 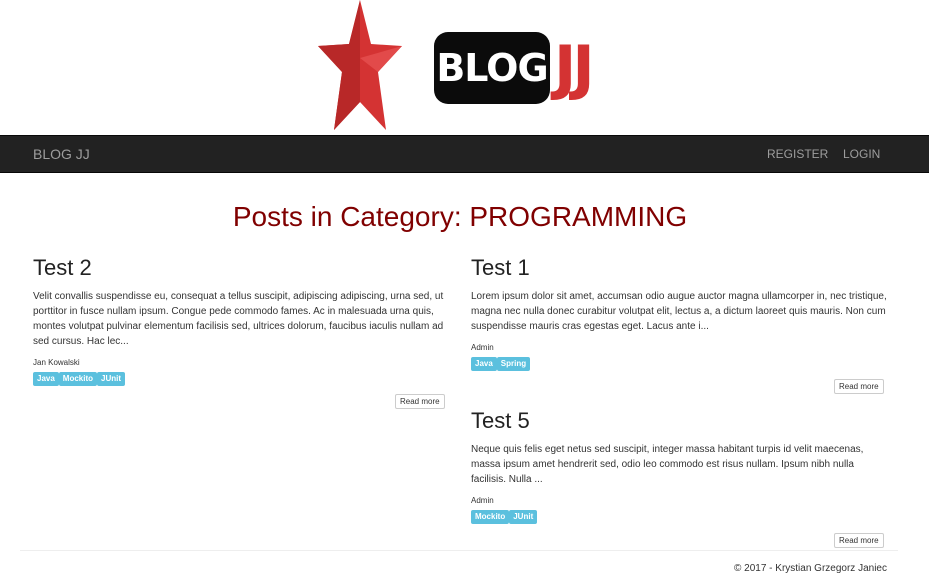 I want to click on post-title: Test 5, so click(x=680, y=421).